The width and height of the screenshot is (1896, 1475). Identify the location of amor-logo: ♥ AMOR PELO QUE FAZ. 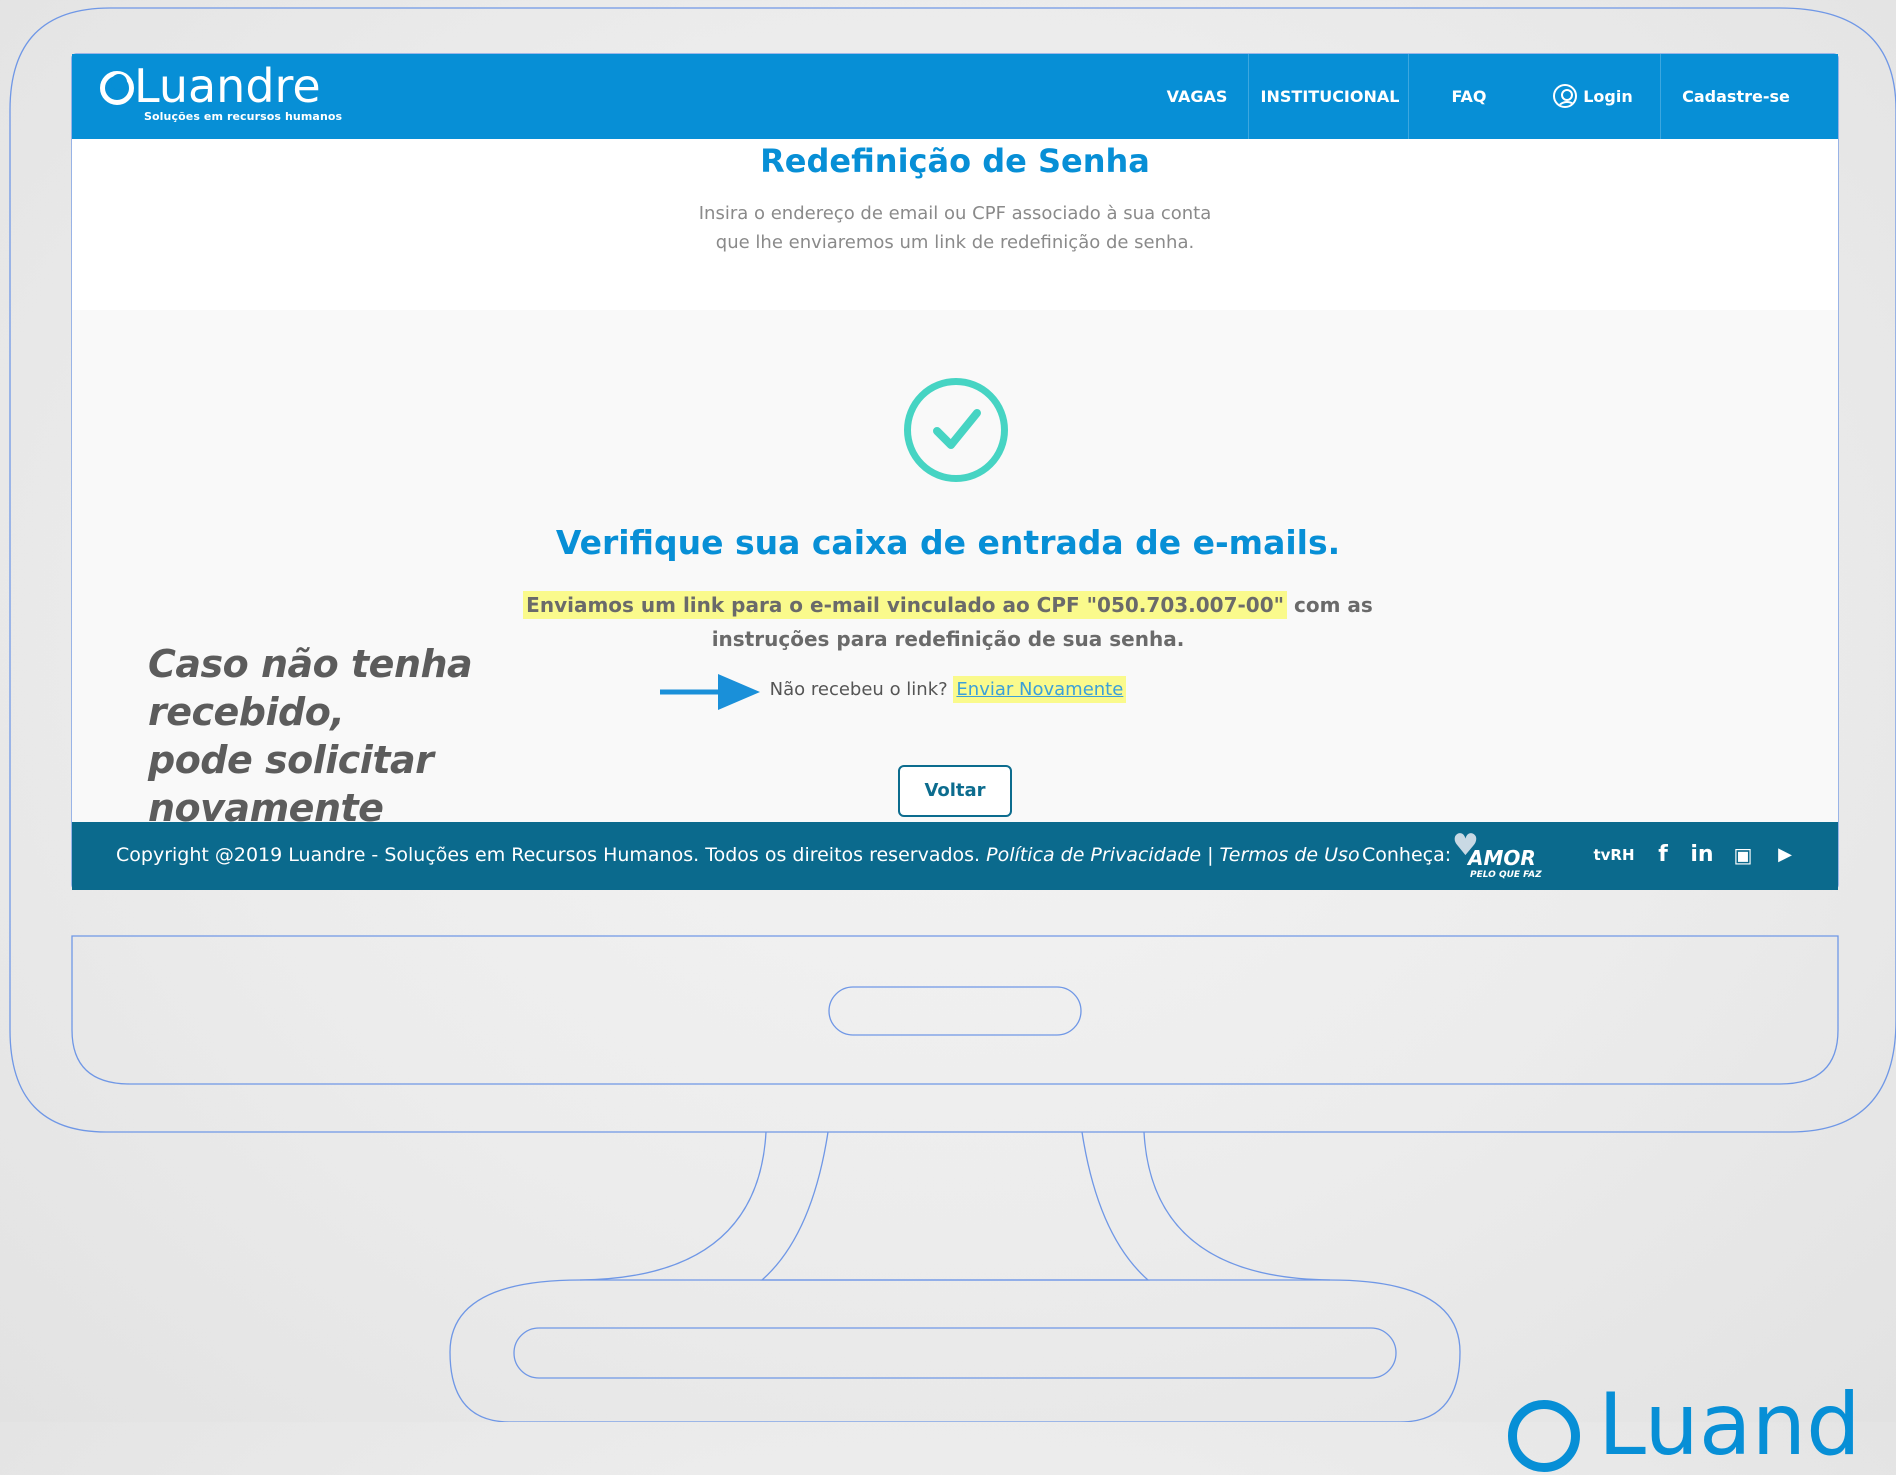
(1497, 856).